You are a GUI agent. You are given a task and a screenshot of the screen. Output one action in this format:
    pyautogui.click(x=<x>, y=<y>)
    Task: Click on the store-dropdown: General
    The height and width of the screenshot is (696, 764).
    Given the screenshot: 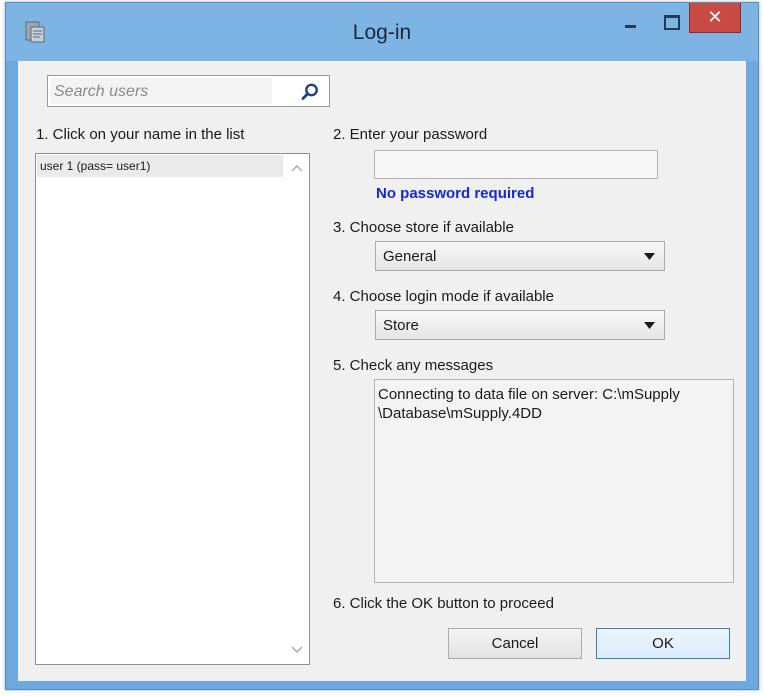 What is the action you would take?
    pyautogui.click(x=520, y=256)
    